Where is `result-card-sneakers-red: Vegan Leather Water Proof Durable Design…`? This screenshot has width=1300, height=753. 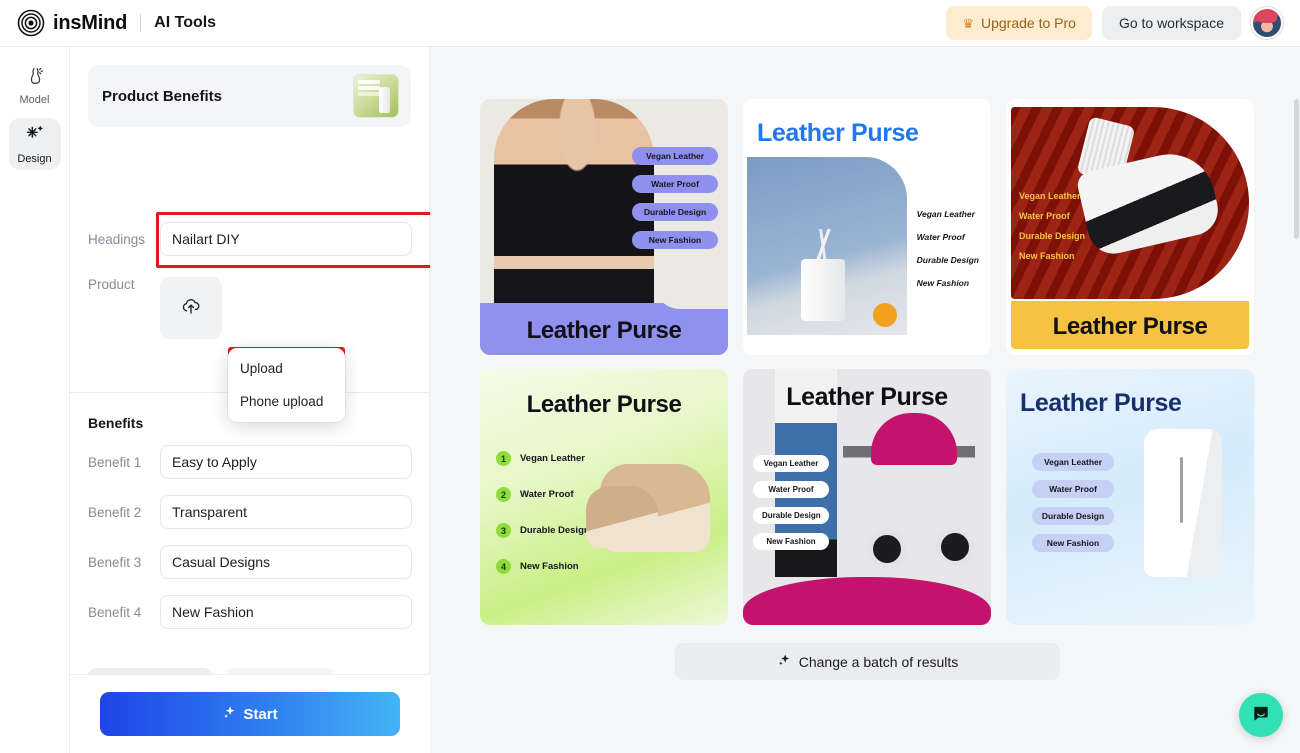 result-card-sneakers-red: Vegan Leather Water Proof Durable Design… is located at coordinates (1130, 227).